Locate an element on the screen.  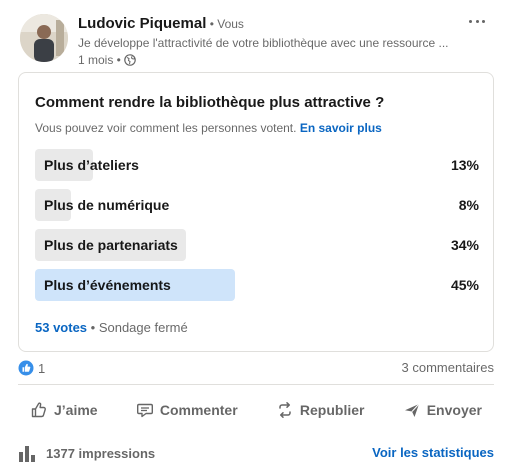
more-options-icon is located at coordinates (477, 21).